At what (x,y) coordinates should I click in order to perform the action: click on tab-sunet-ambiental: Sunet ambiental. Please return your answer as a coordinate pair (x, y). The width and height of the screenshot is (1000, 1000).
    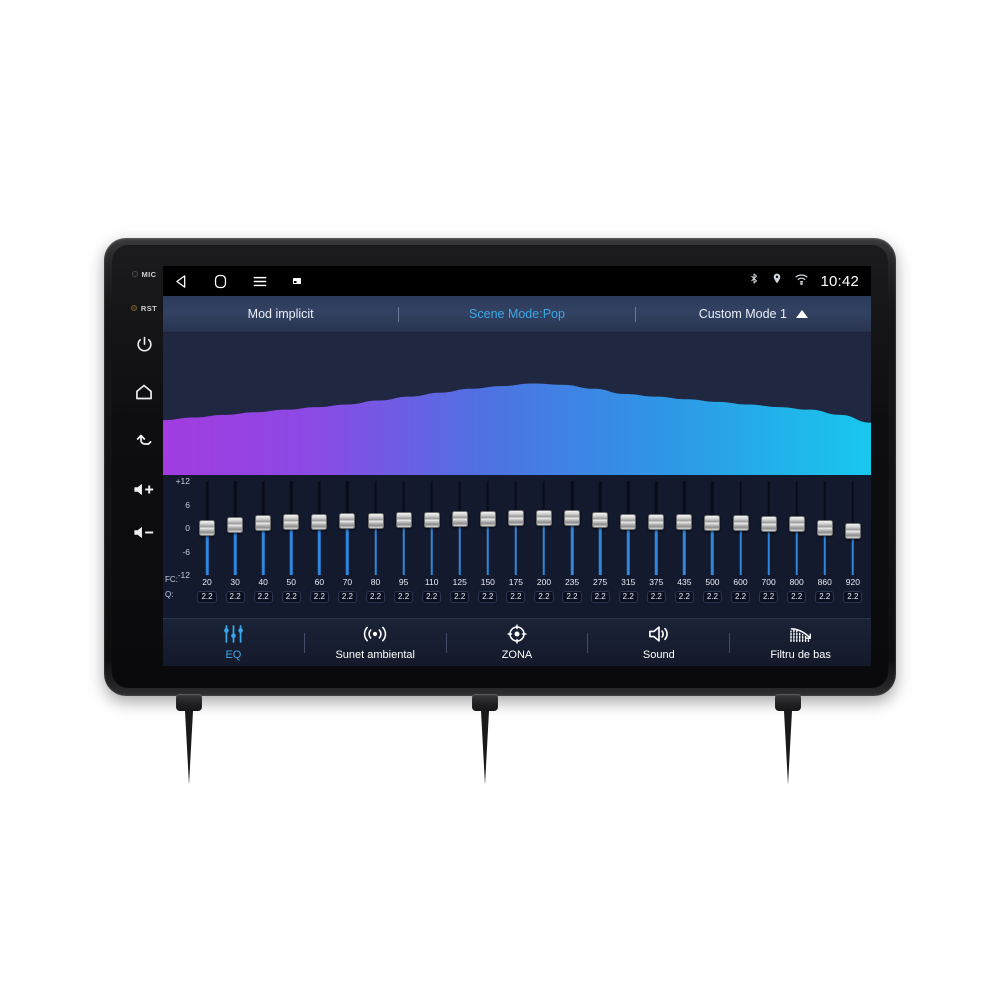
    Looking at the image, I should click on (375, 642).